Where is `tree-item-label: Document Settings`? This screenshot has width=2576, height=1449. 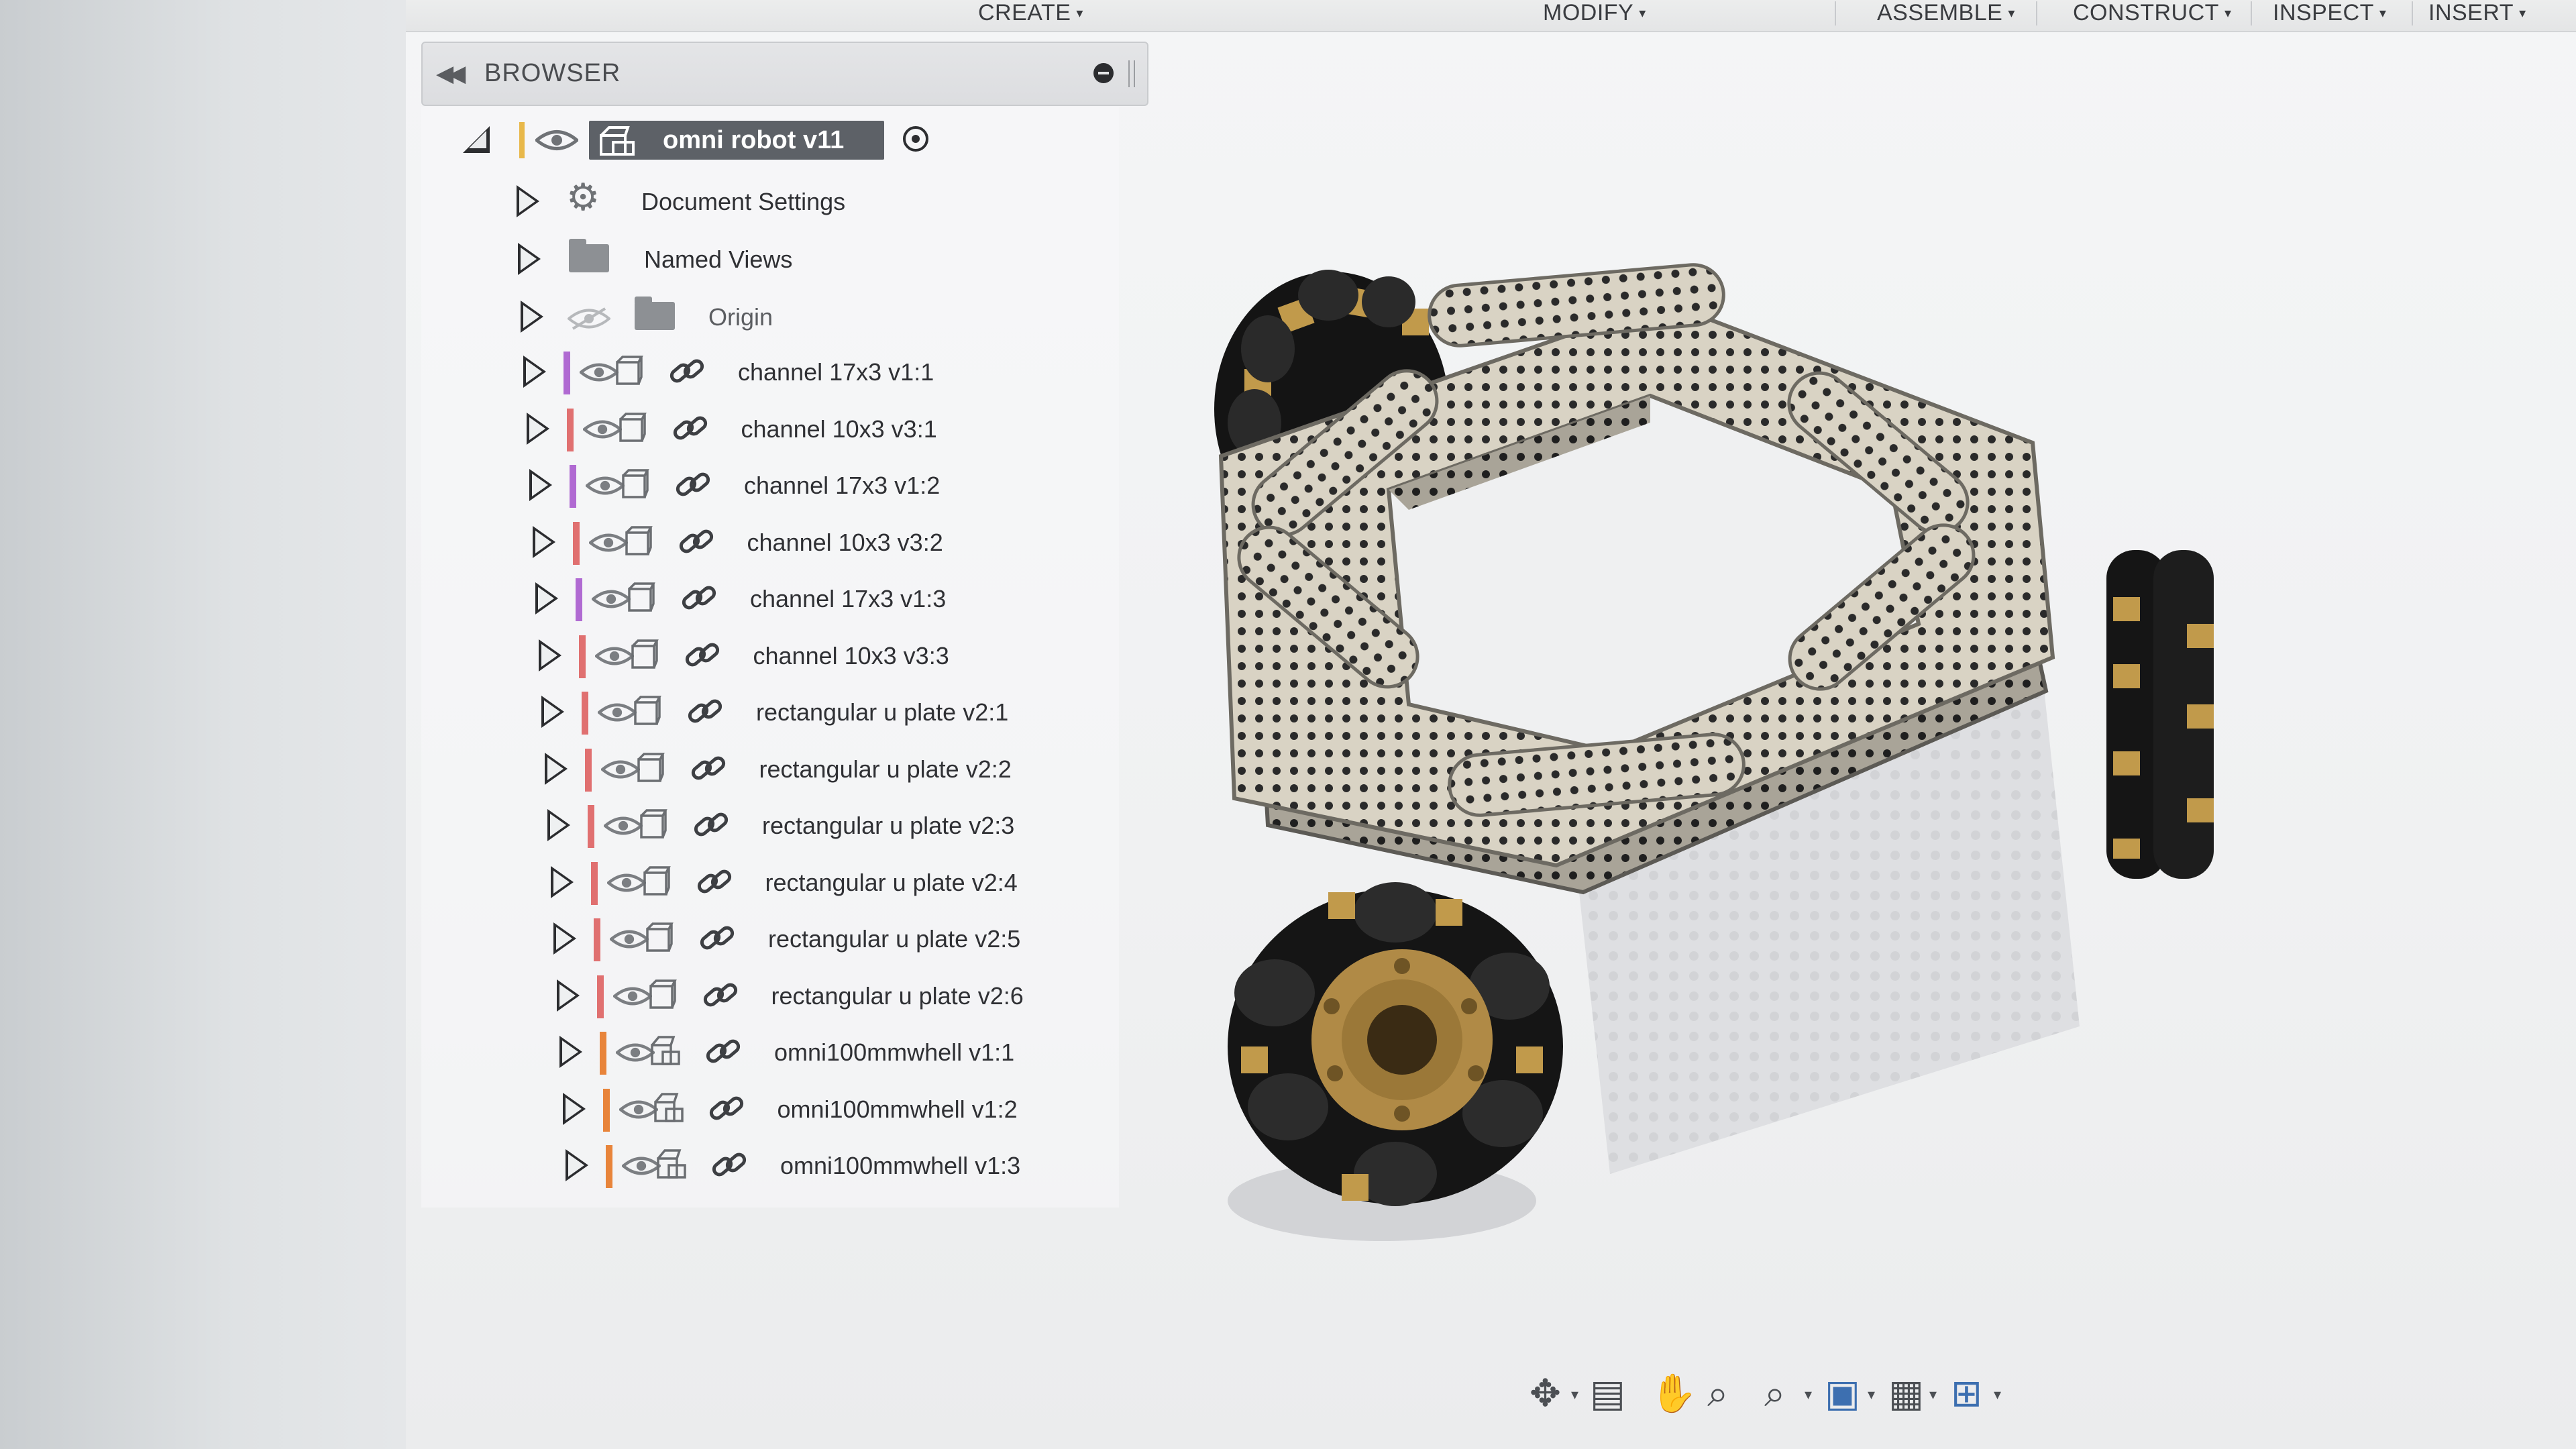 tree-item-label: Document Settings is located at coordinates (743, 201).